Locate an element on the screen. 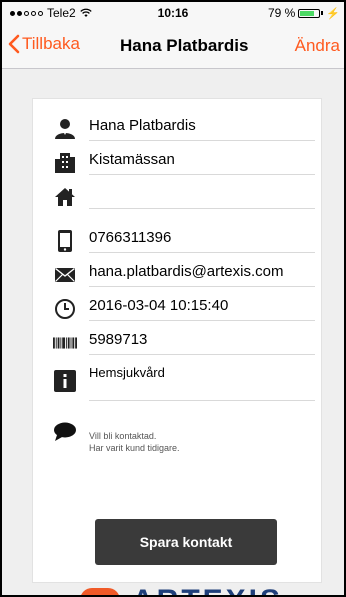  status-right: 79 % ⚡ is located at coordinates (304, 13).